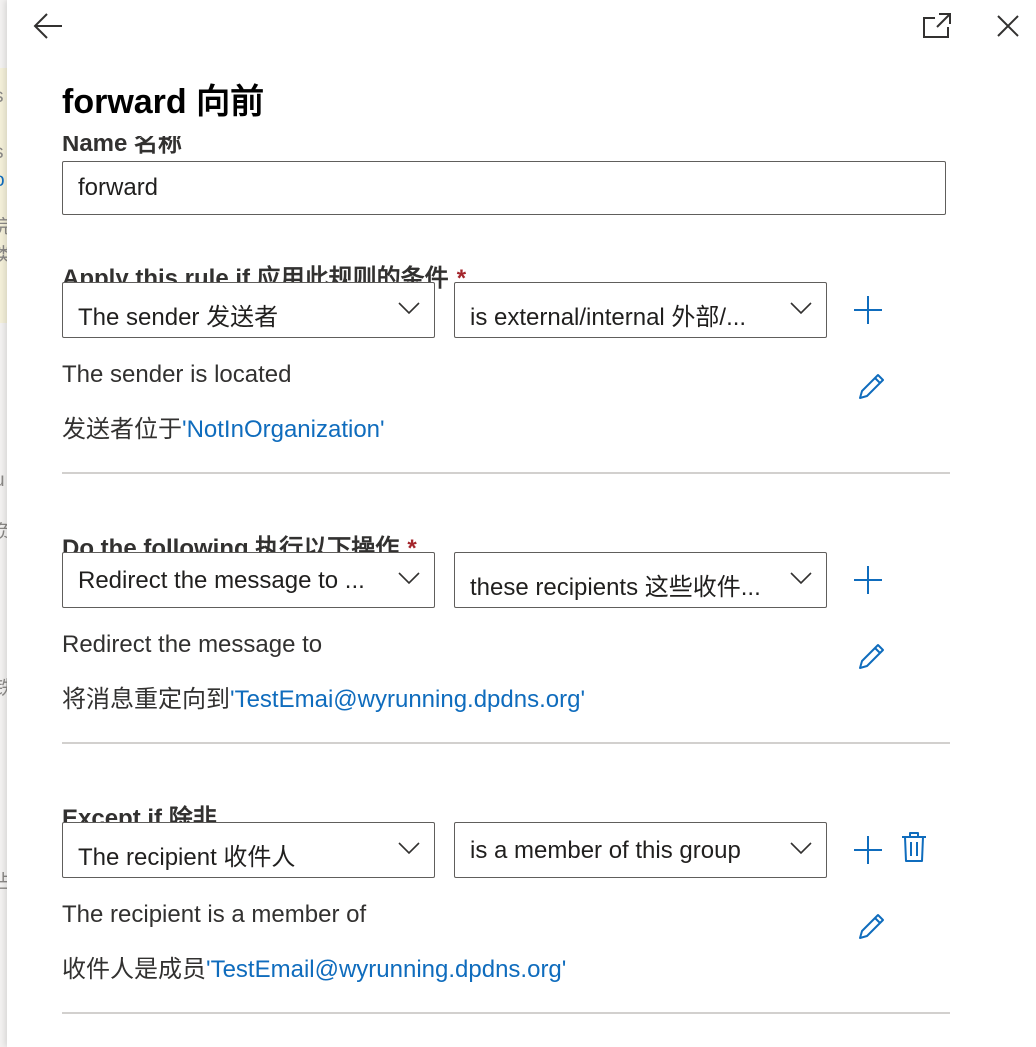  I want to click on back-button, so click(48, 26).